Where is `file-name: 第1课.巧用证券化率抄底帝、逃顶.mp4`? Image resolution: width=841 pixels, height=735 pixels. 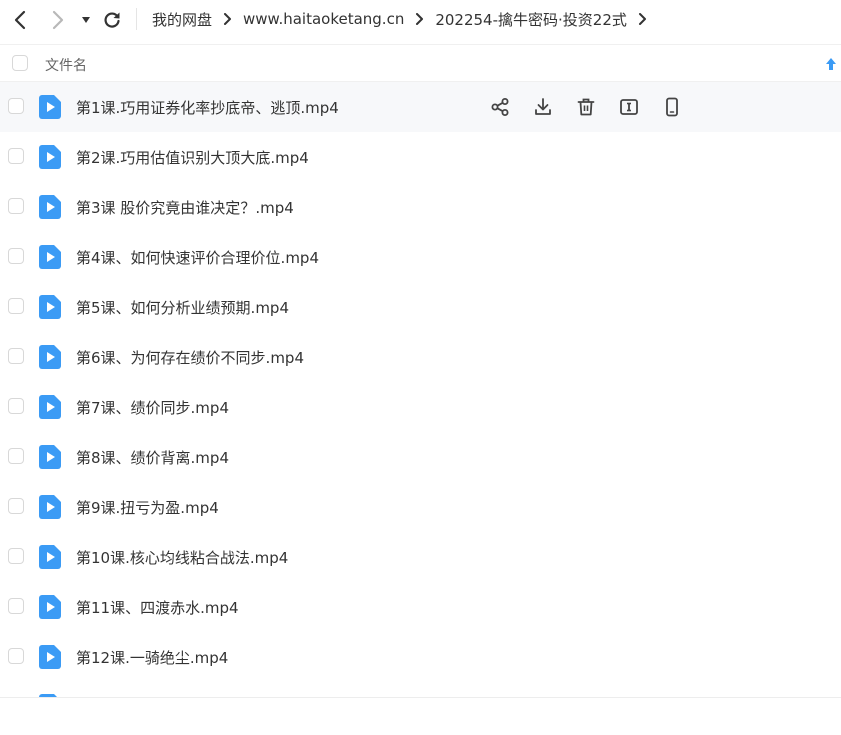
file-name: 第1课.巧用证券化率抄底帝、逃顶.mp4 is located at coordinates (207, 107).